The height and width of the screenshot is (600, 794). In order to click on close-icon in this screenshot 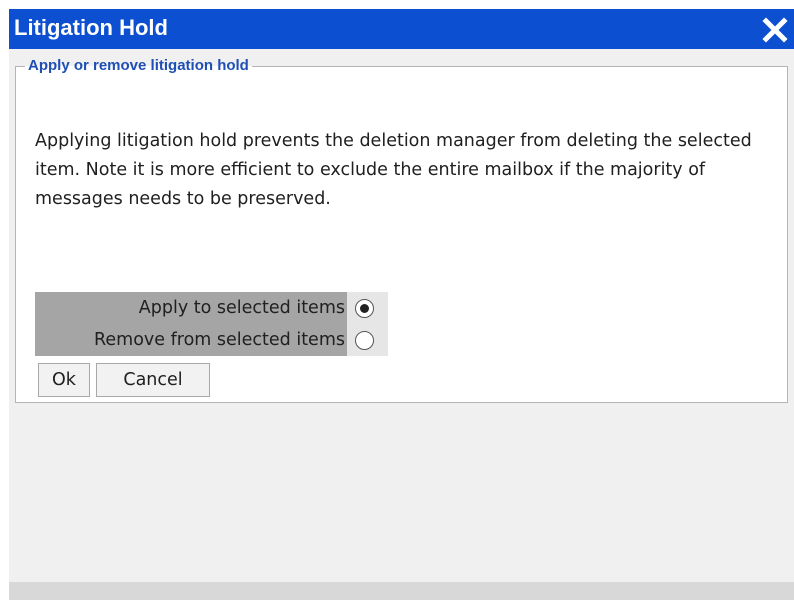, I will do `click(775, 30)`.